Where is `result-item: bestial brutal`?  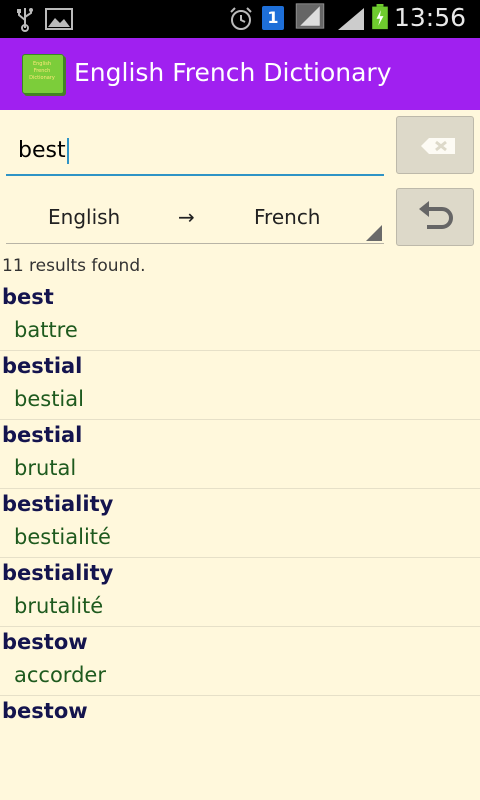 result-item: bestial brutal is located at coordinates (240, 454).